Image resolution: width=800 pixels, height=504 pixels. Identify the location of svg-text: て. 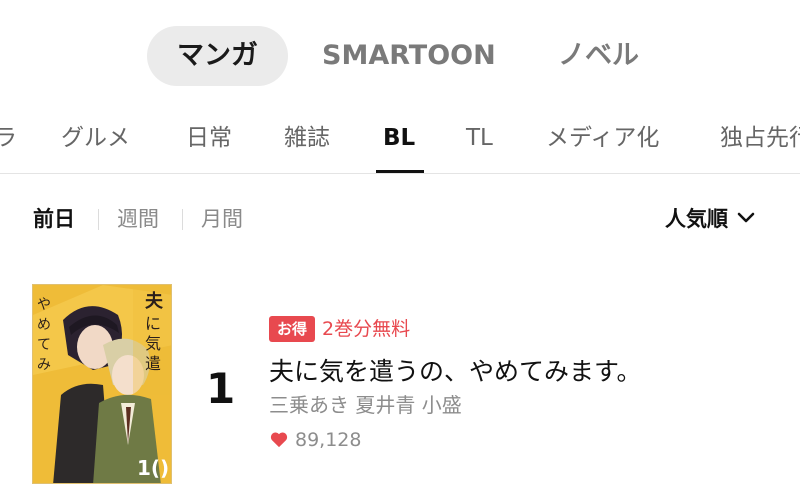
(44, 345).